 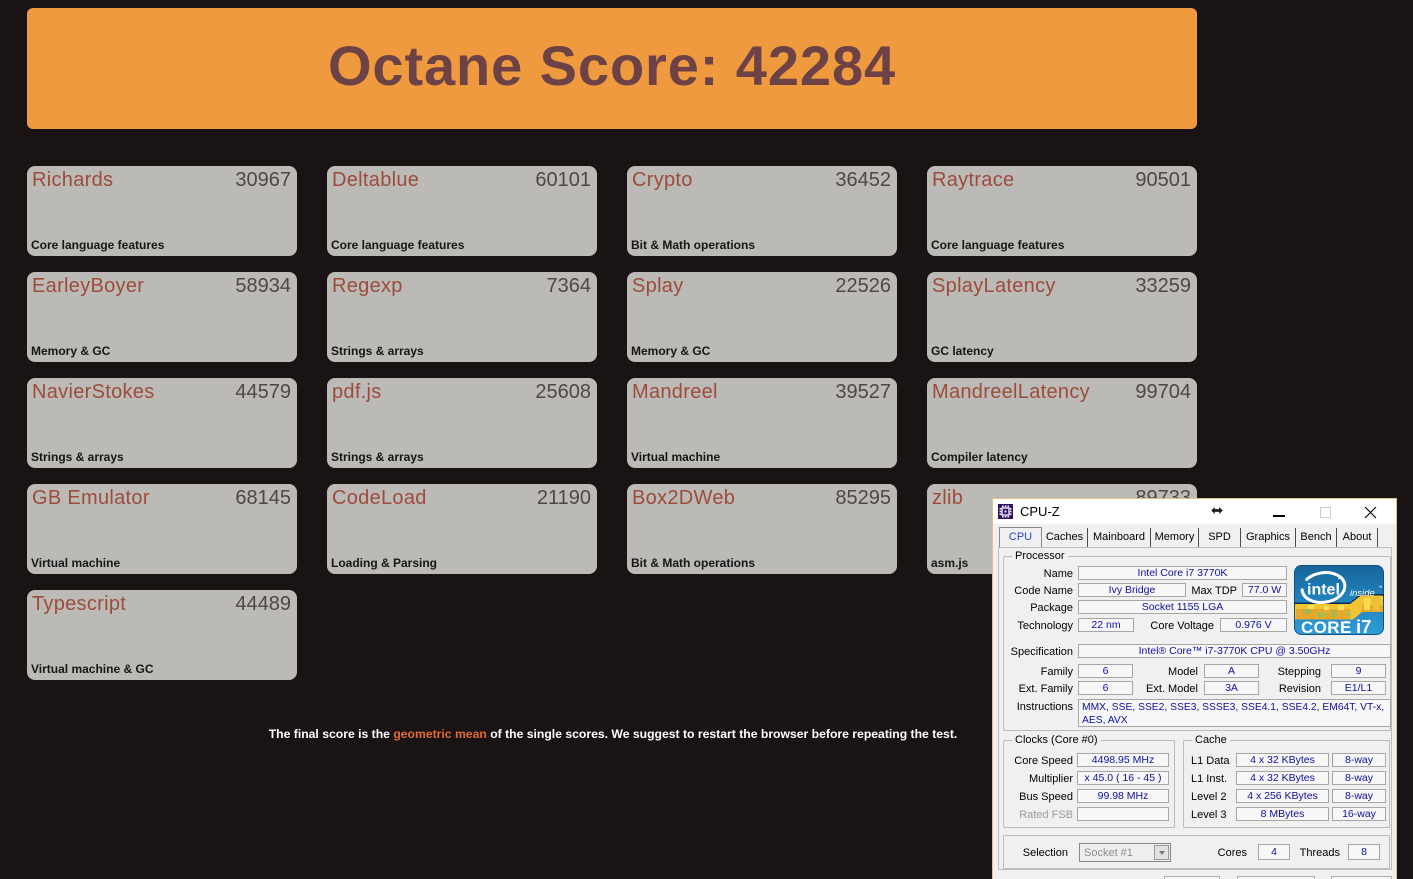 What do you see at coordinates (1363, 625) in the screenshot?
I see `svg-text: i7` at bounding box center [1363, 625].